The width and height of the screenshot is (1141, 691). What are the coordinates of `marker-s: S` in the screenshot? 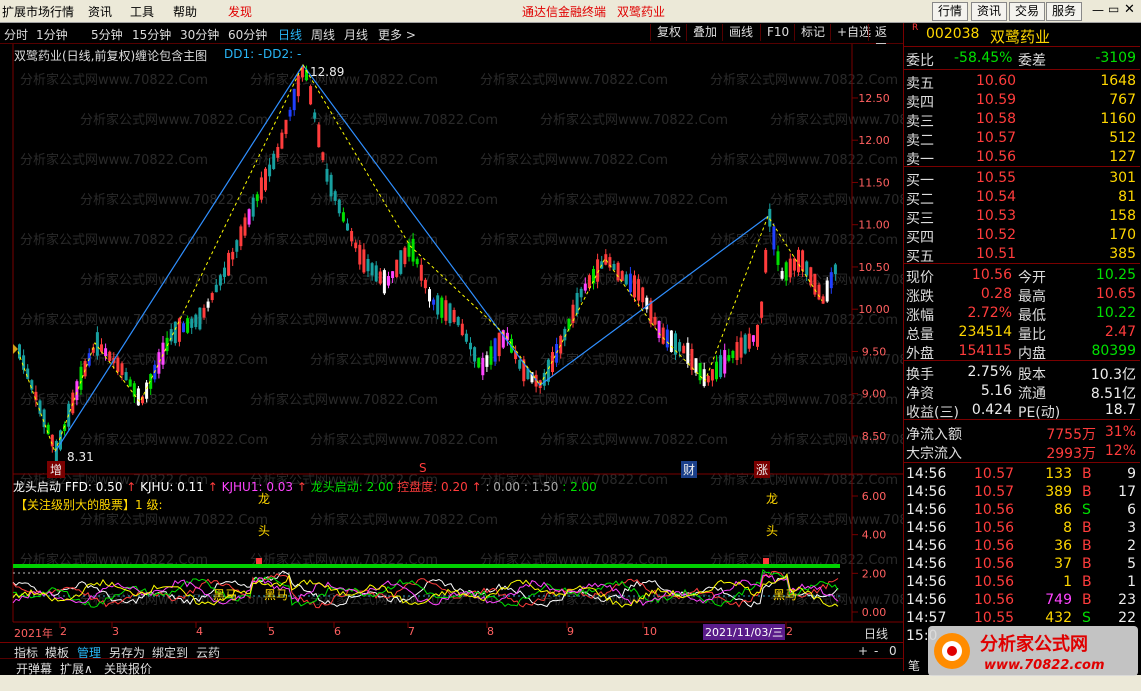 It's located at (423, 468).